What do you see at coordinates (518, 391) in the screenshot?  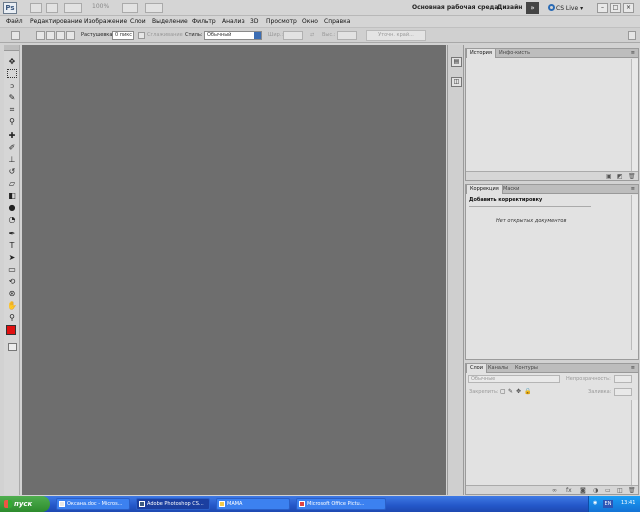 I see `lock-position-icon: ✥` at bounding box center [518, 391].